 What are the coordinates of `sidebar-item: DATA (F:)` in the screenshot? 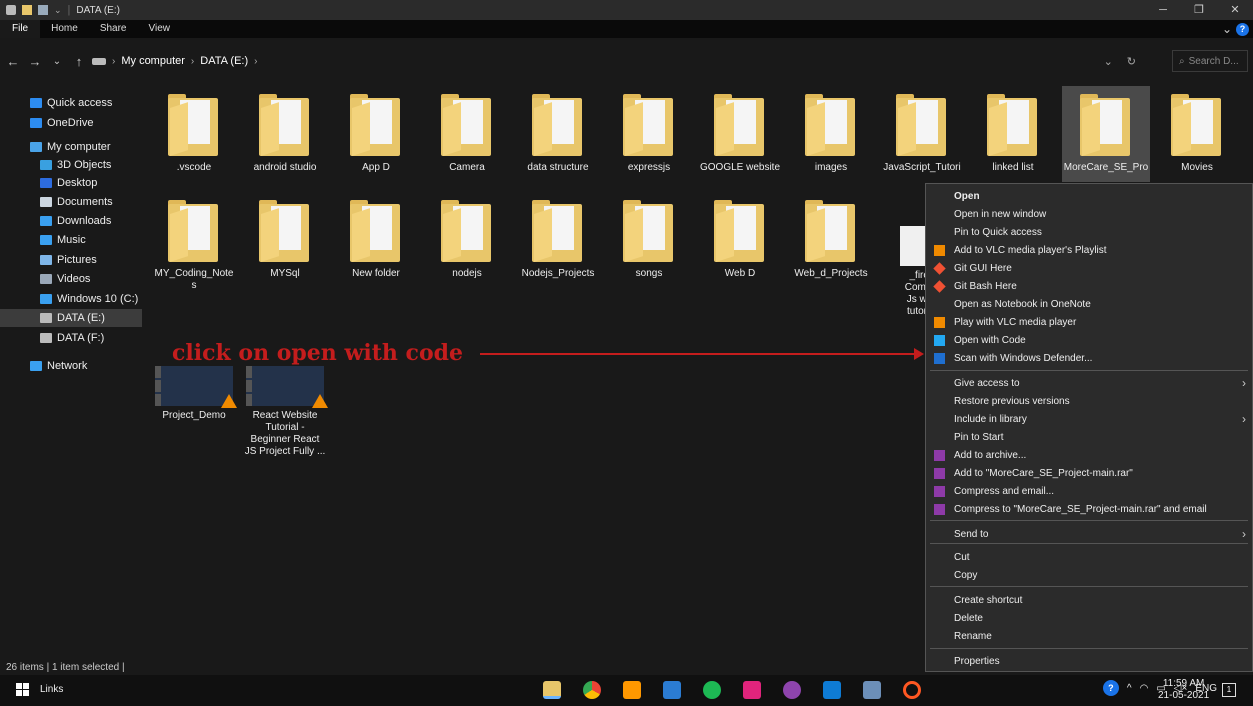 It's located at (71, 338).